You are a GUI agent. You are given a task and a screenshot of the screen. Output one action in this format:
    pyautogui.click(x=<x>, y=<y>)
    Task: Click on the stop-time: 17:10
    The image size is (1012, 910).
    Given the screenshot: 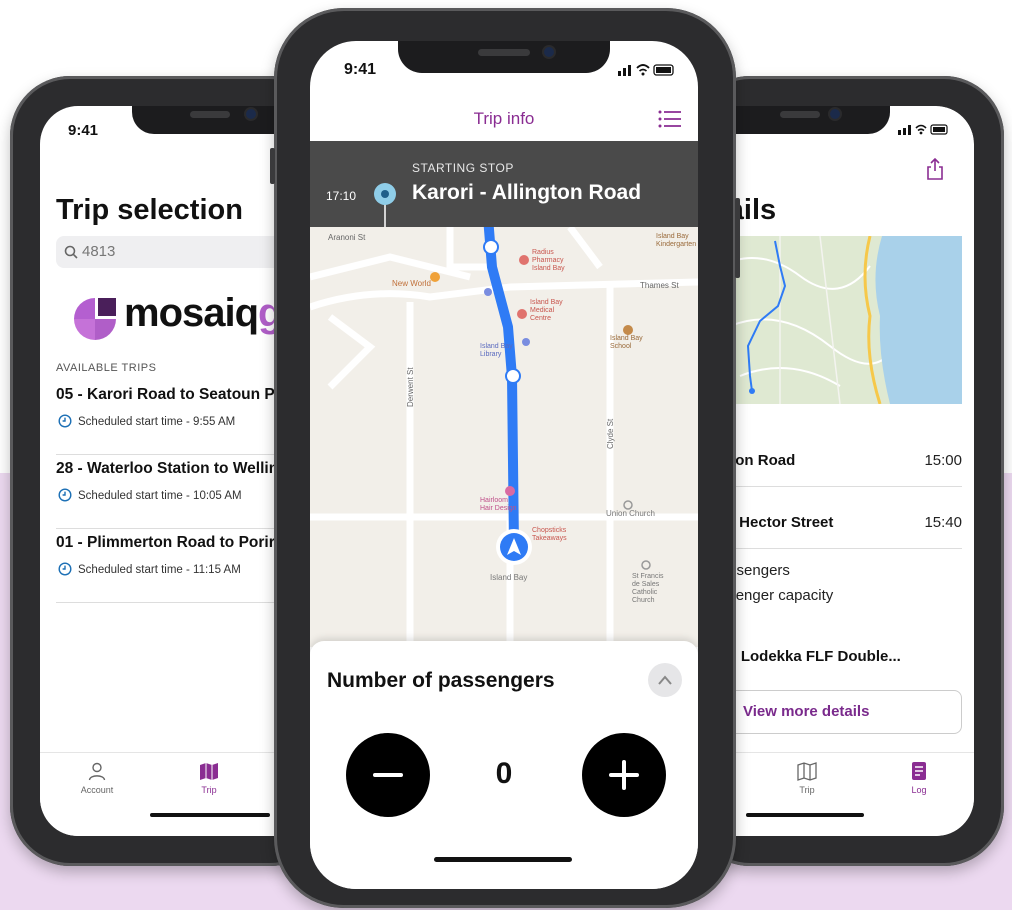 What is the action you would take?
    pyautogui.click(x=341, y=196)
    